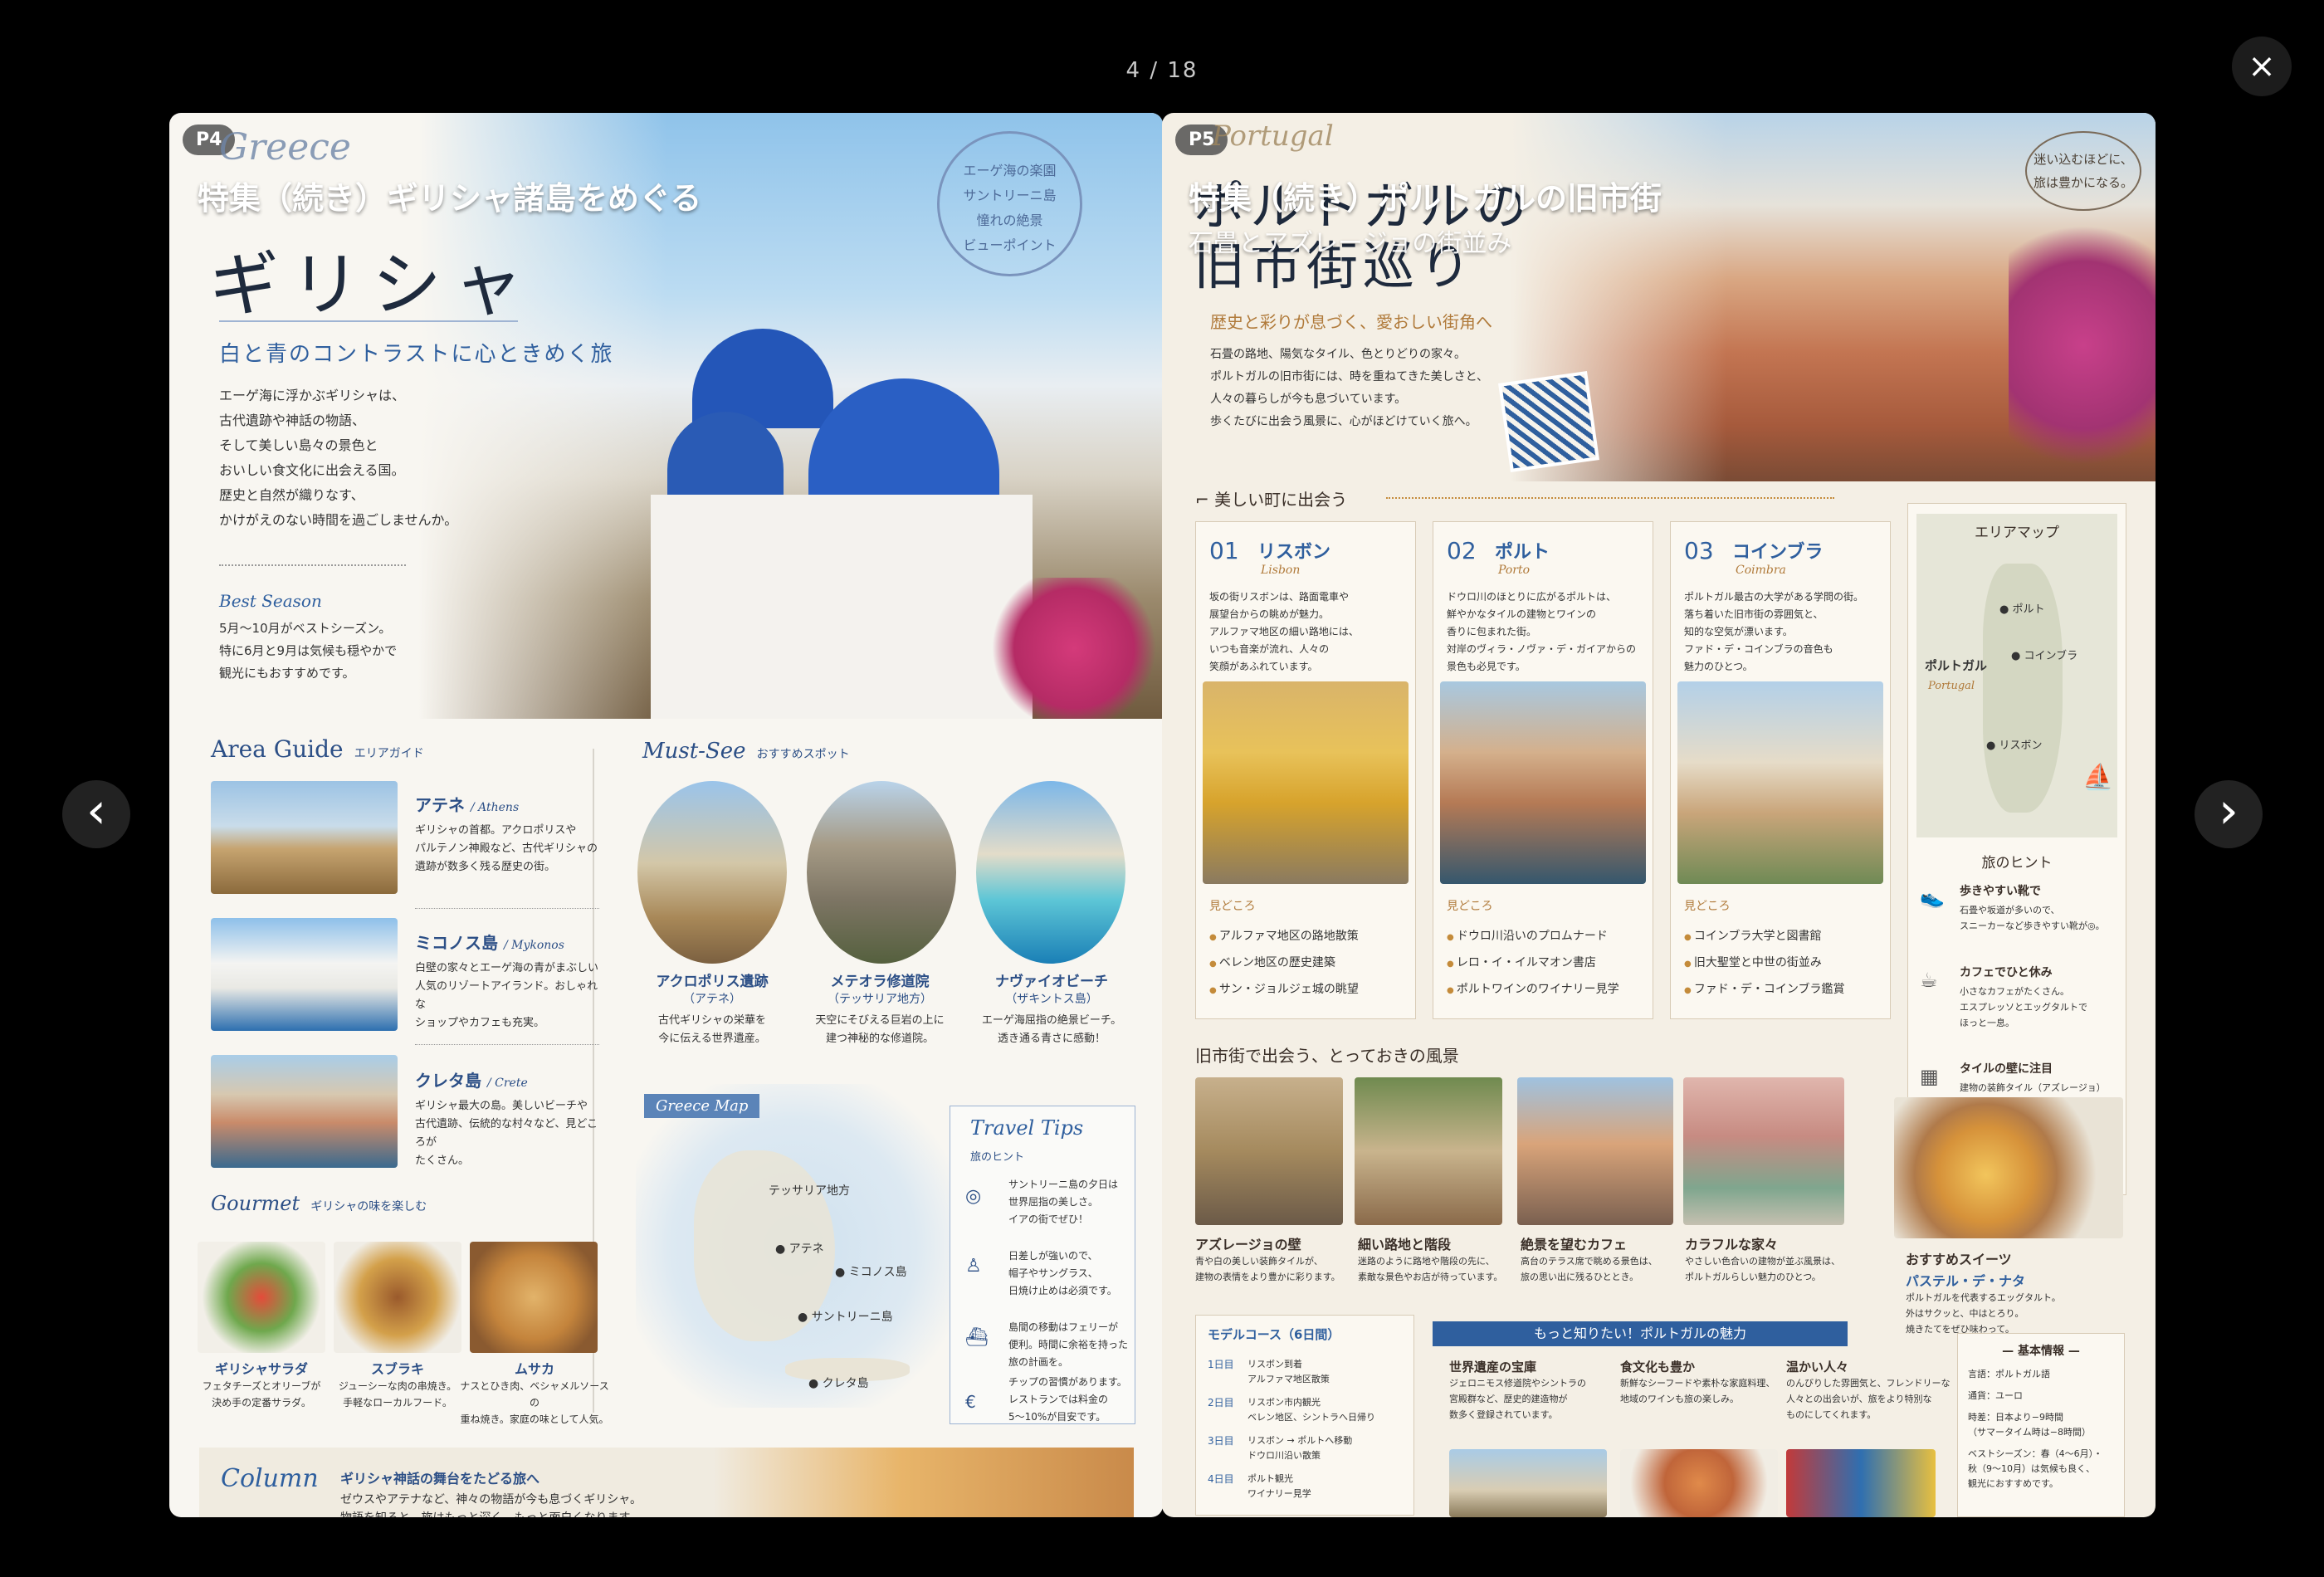 This screenshot has width=2324, height=1577. Describe the element at coordinates (319, 1204) in the screenshot. I see `gourmet-header: Gourmet ギリシャの味を楽しむ` at that location.